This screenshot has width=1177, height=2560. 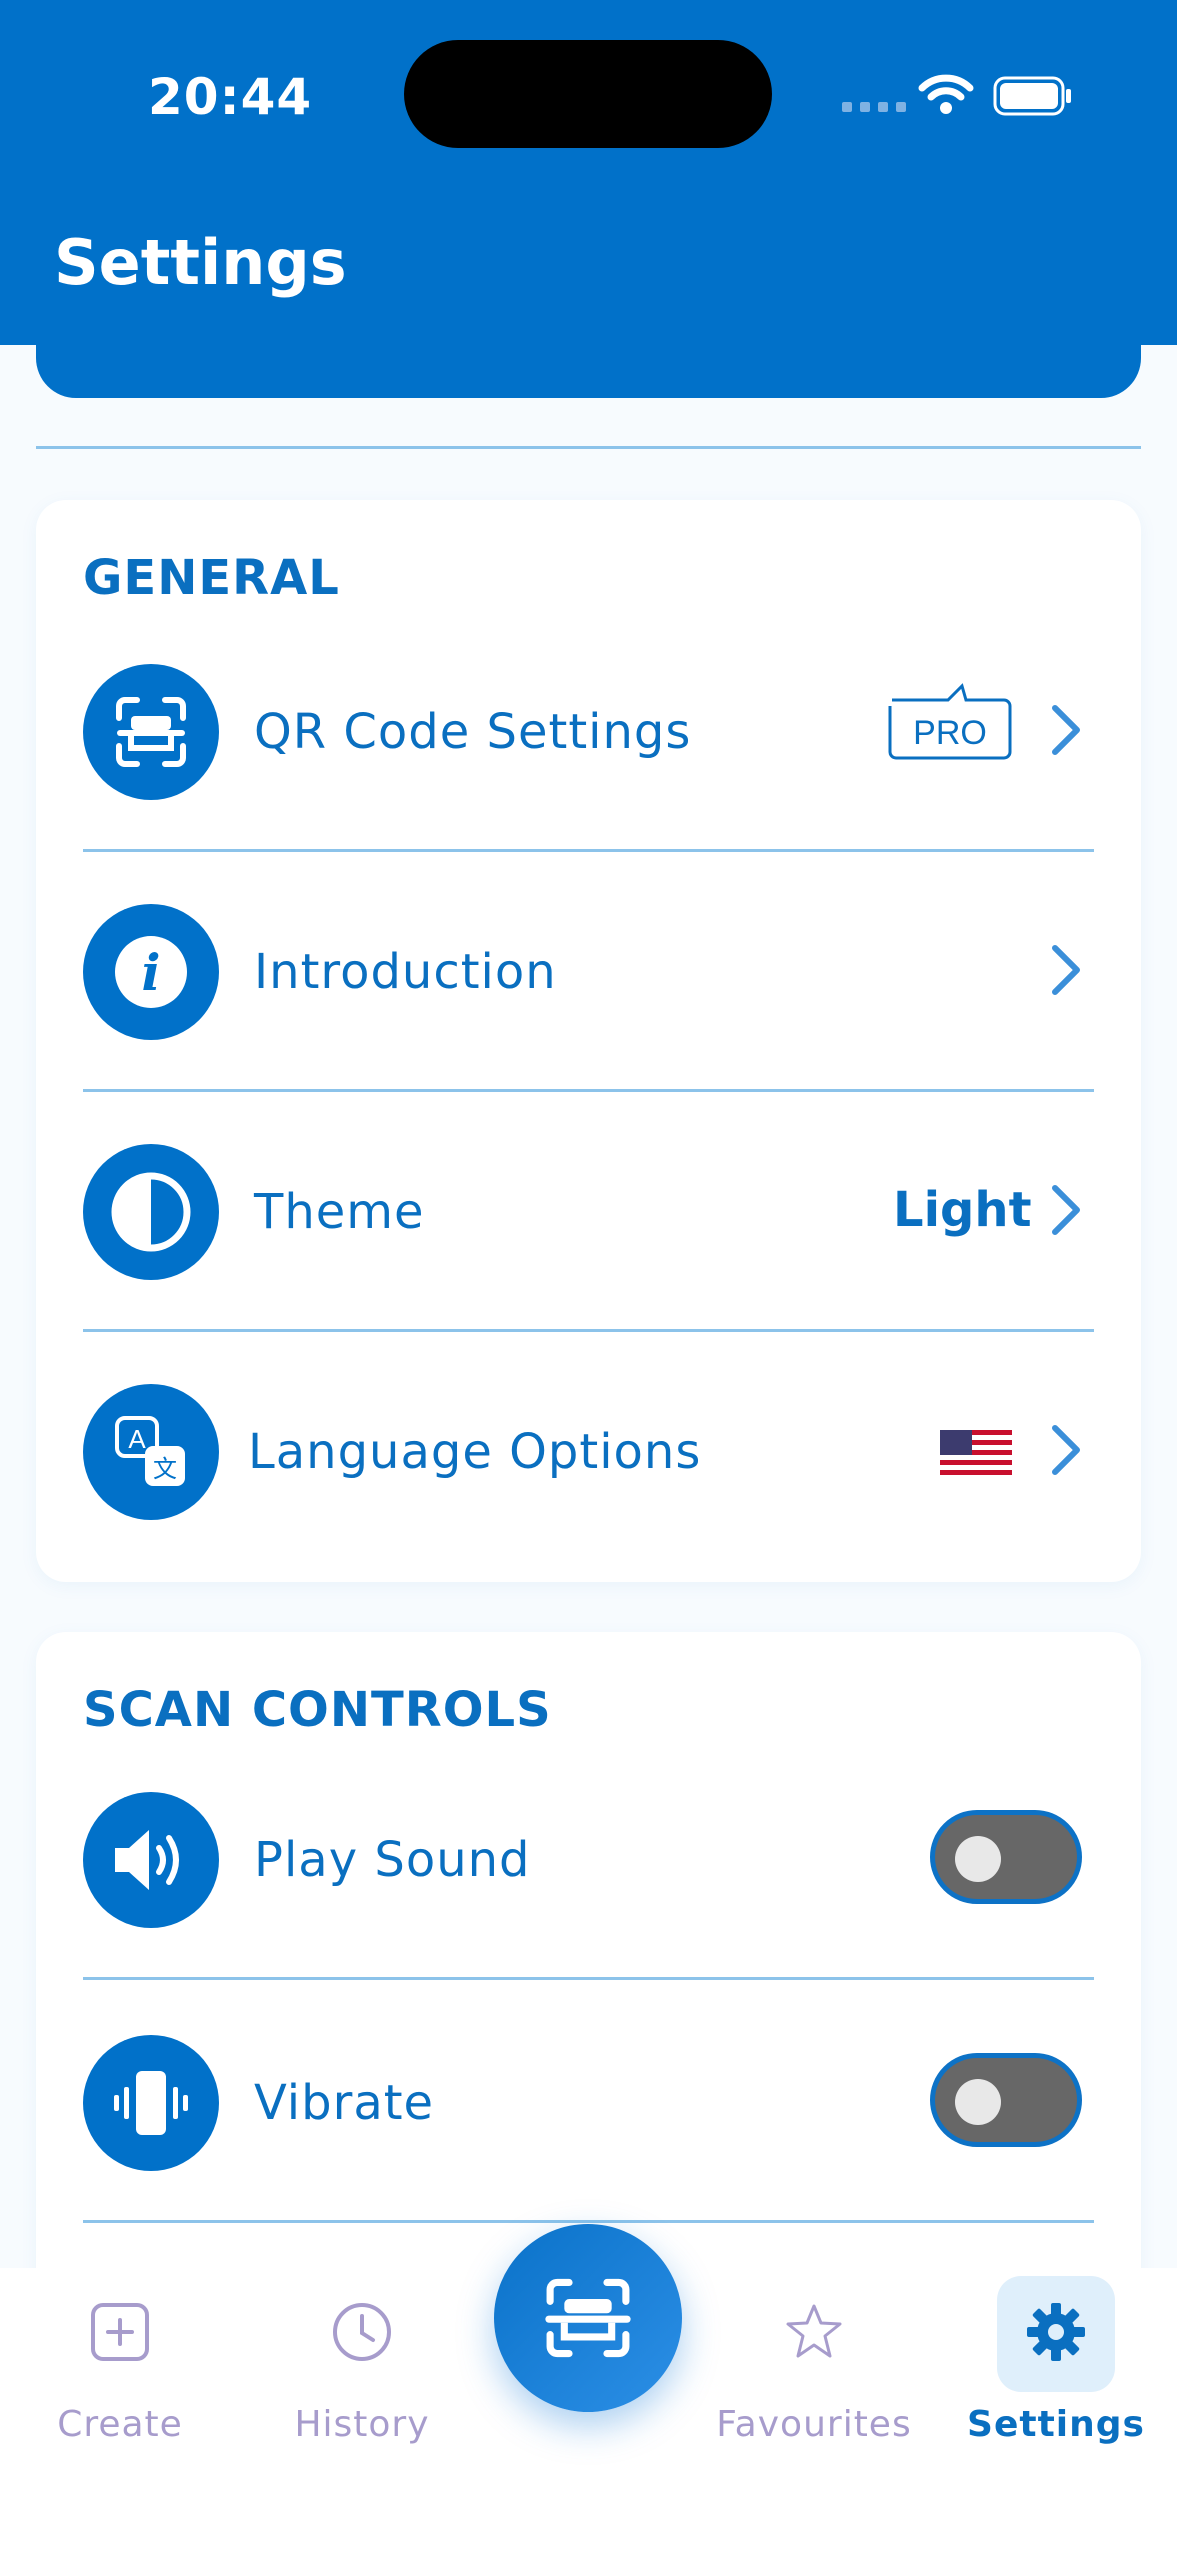 I want to click on tab-history: History, so click(x=362, y=2368).